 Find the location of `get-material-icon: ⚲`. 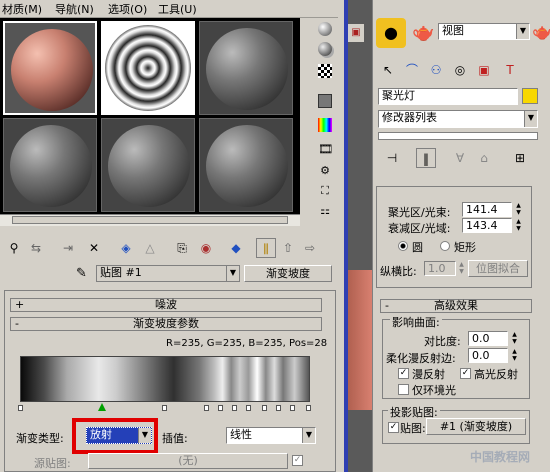

get-material-icon: ⚲ is located at coordinates (14, 248).